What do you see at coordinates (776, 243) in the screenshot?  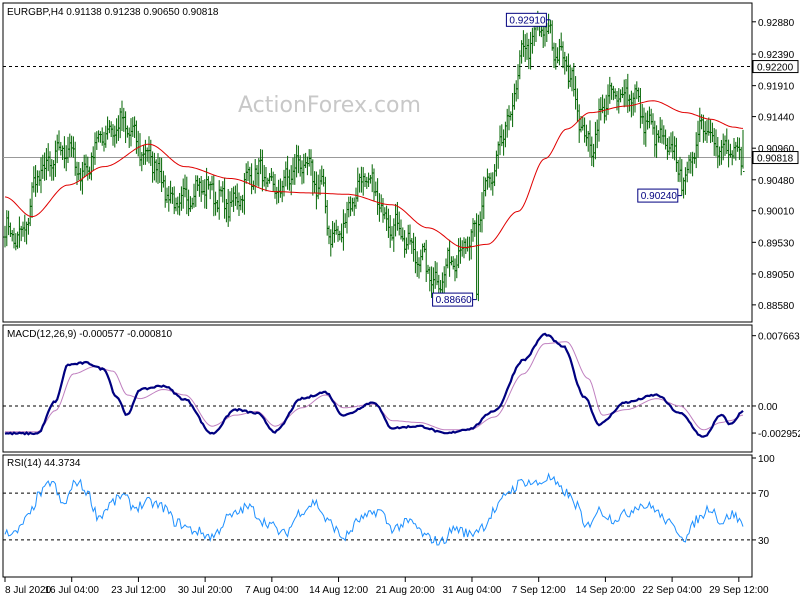 I see `y-tick-label: 0.89530` at bounding box center [776, 243].